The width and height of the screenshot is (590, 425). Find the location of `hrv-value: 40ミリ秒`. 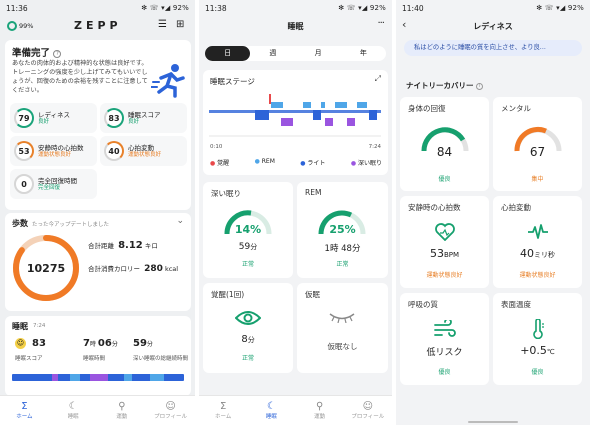

hrv-value: 40ミリ秒 is located at coordinates (537, 253).